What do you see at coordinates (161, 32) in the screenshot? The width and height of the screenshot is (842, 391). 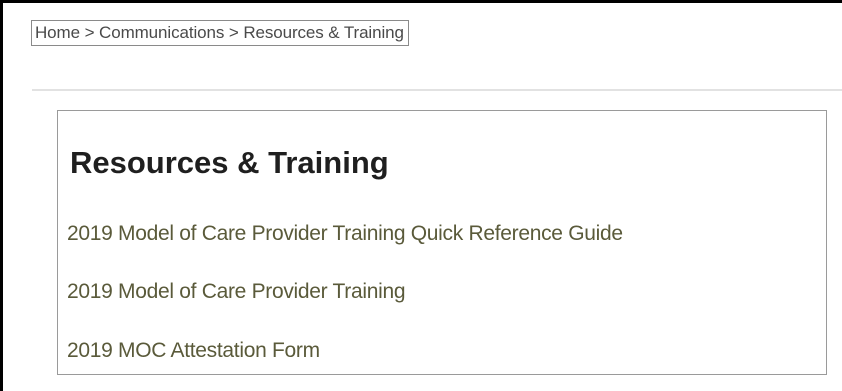 I see `breadcrumb-communications-link: Communications` at bounding box center [161, 32].